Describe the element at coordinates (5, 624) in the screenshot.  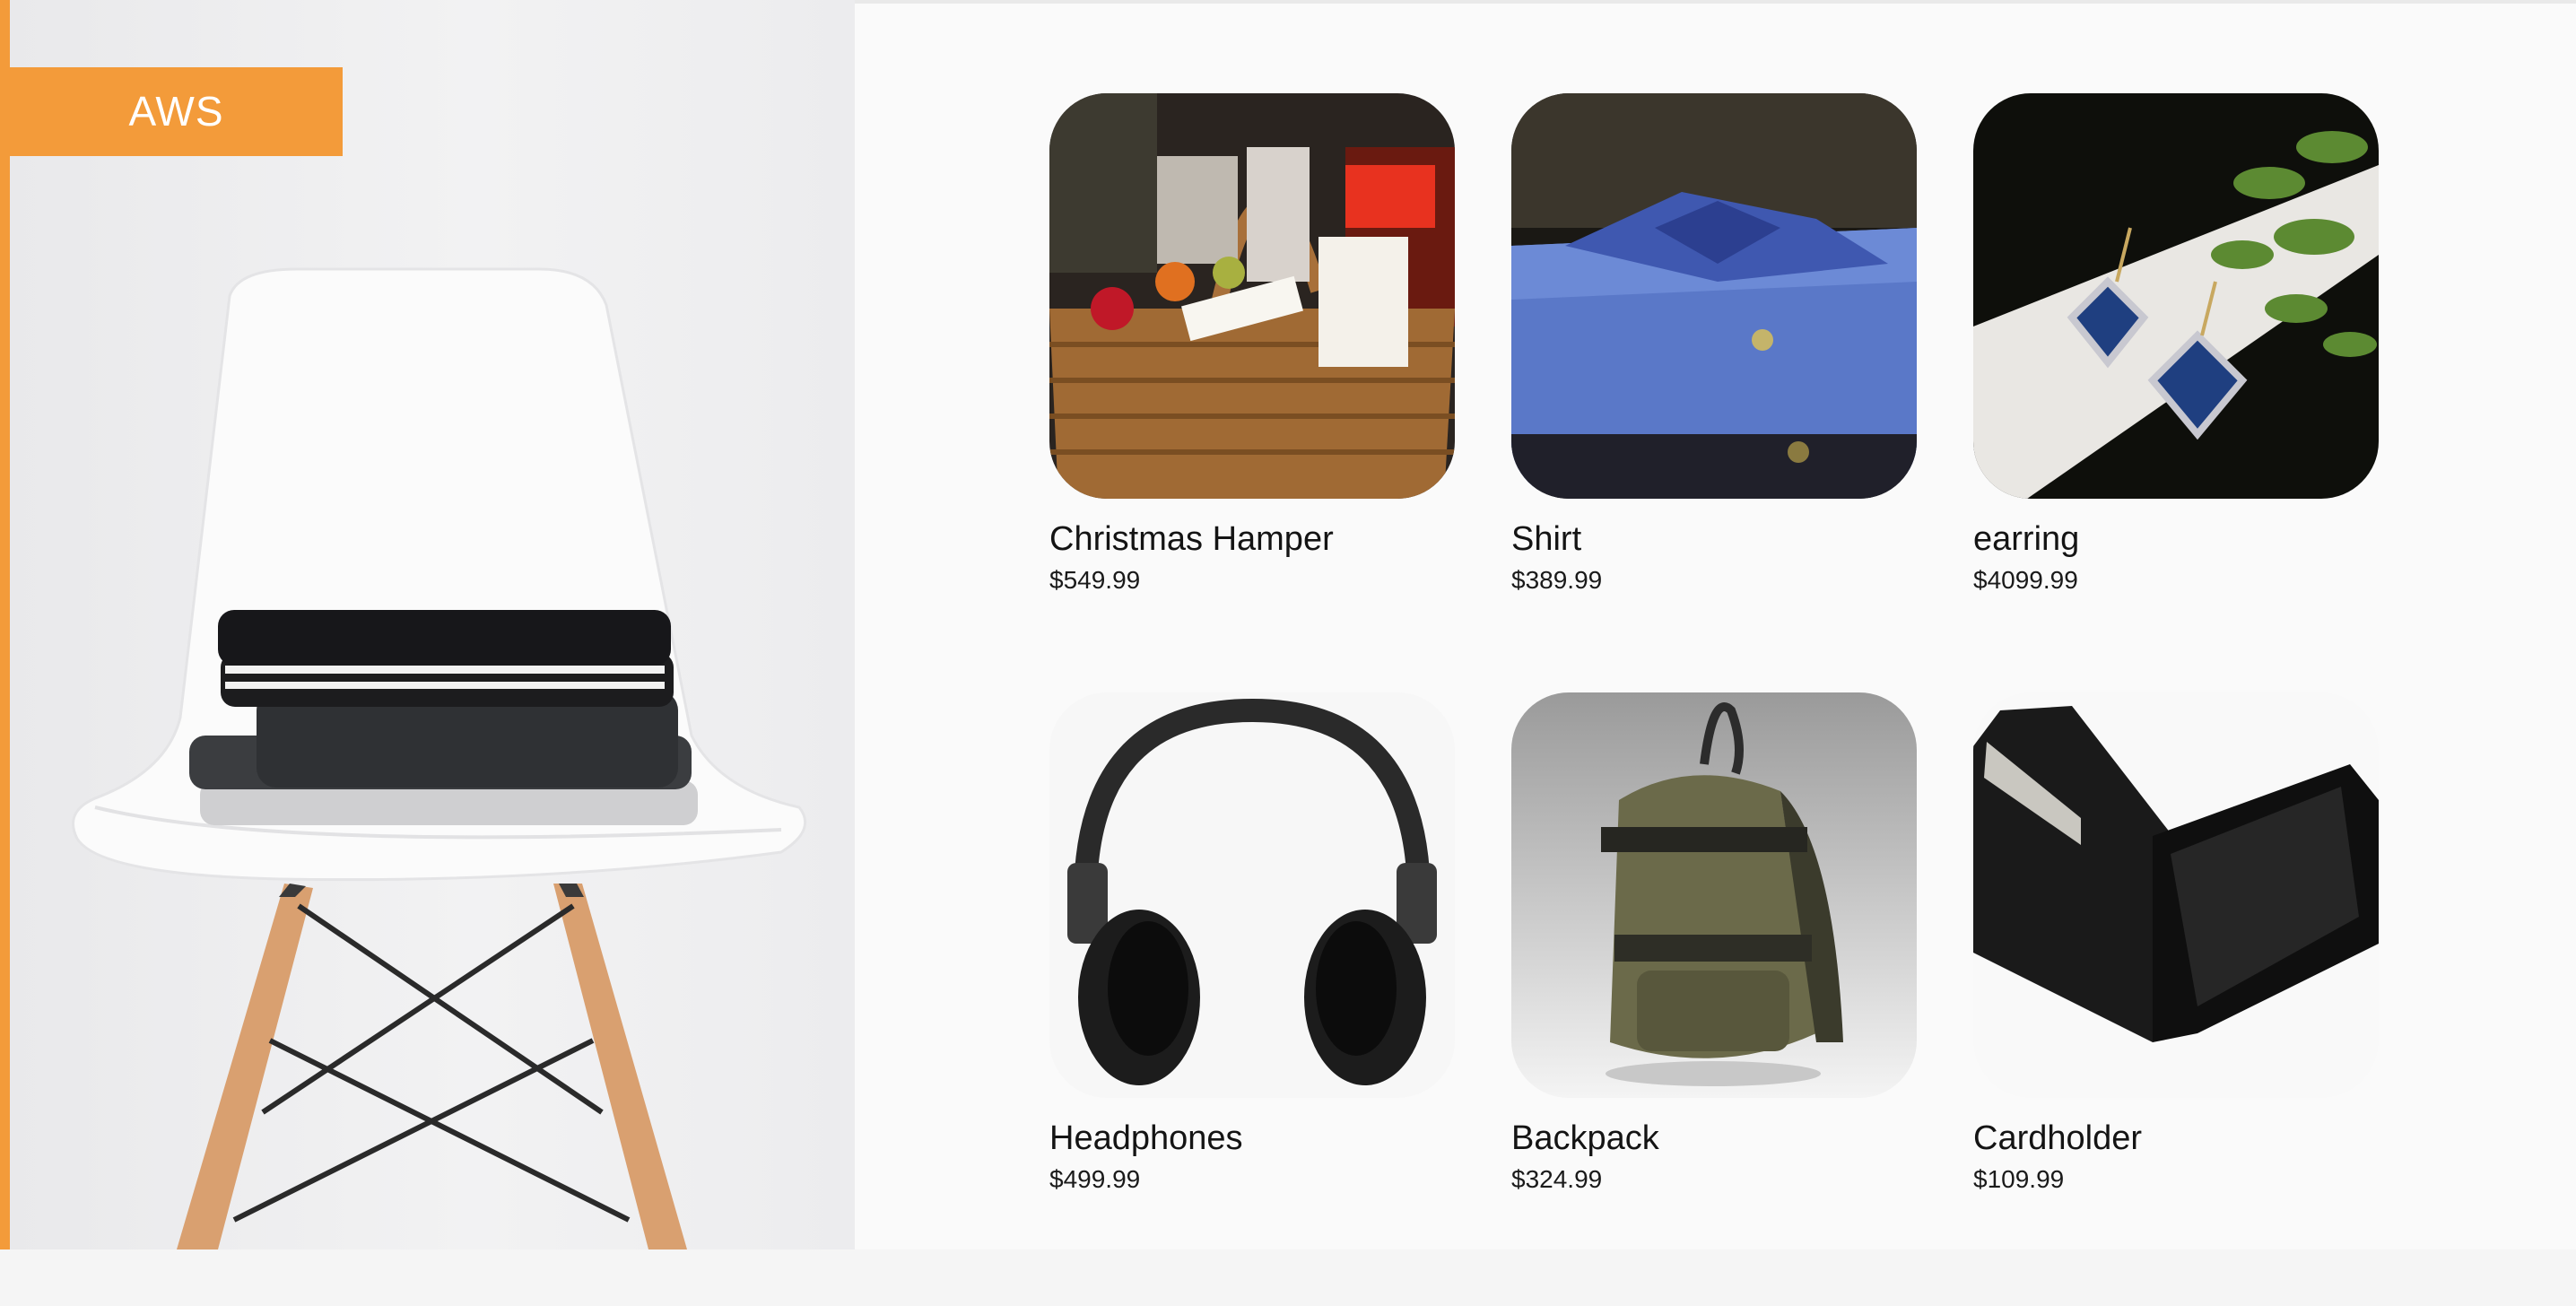
I see `accent-bar` at that location.